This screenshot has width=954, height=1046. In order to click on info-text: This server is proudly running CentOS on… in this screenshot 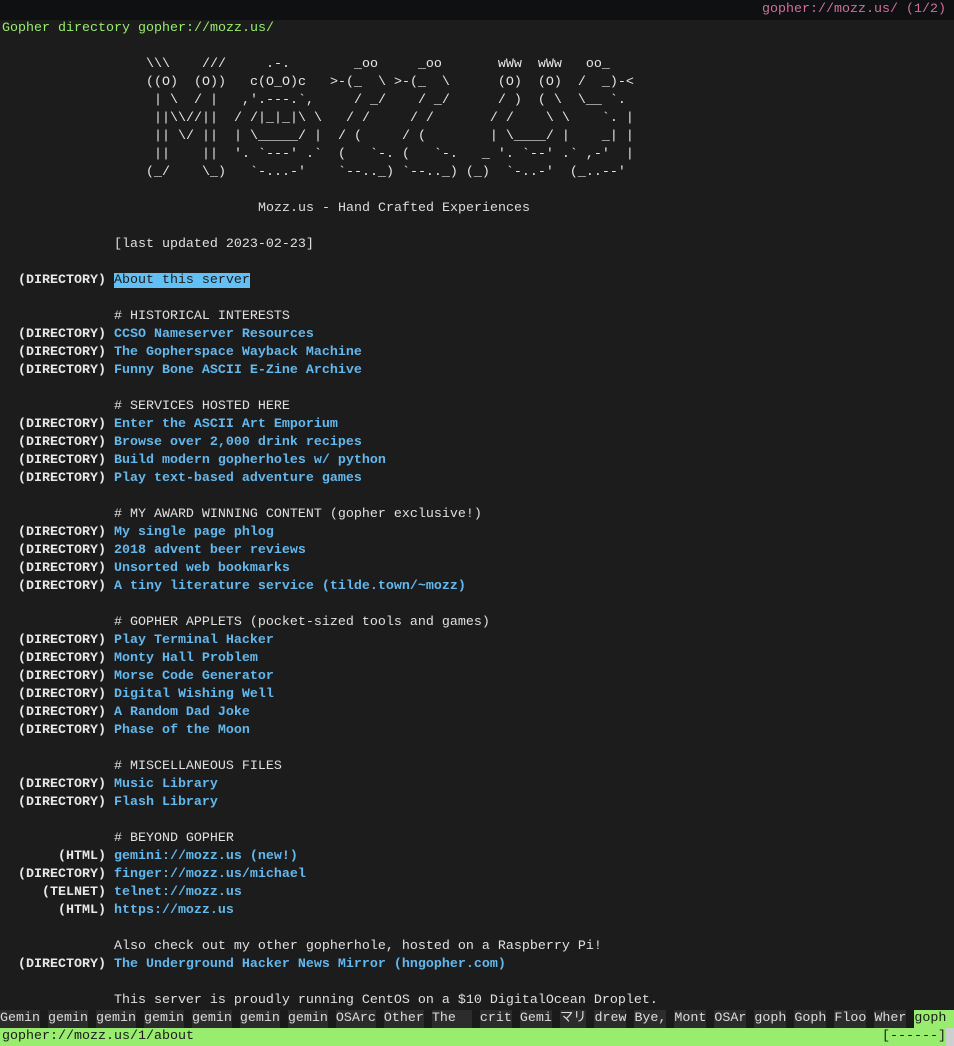, I will do `click(385, 1000)`.